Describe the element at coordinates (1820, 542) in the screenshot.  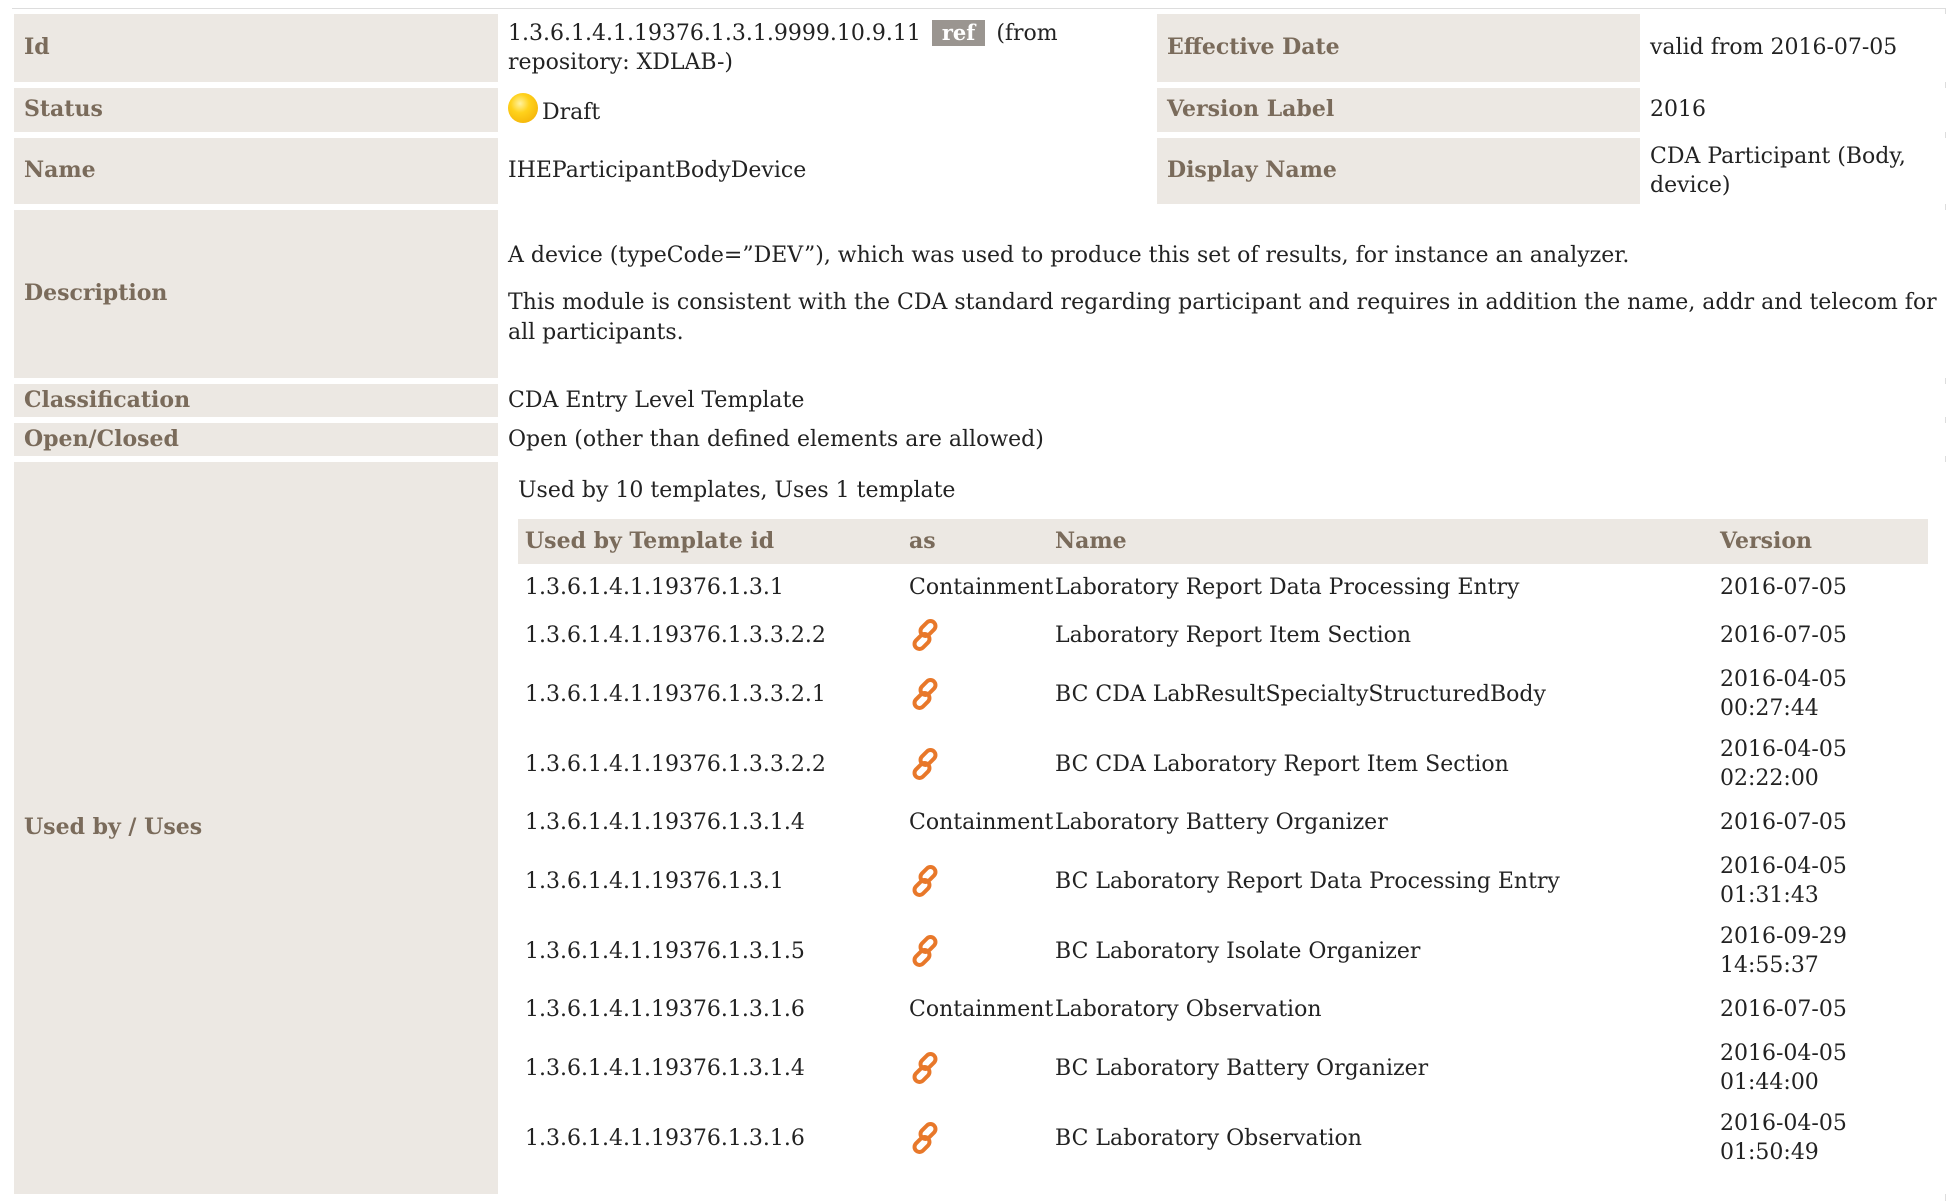
I see `header-version: Version` at that location.